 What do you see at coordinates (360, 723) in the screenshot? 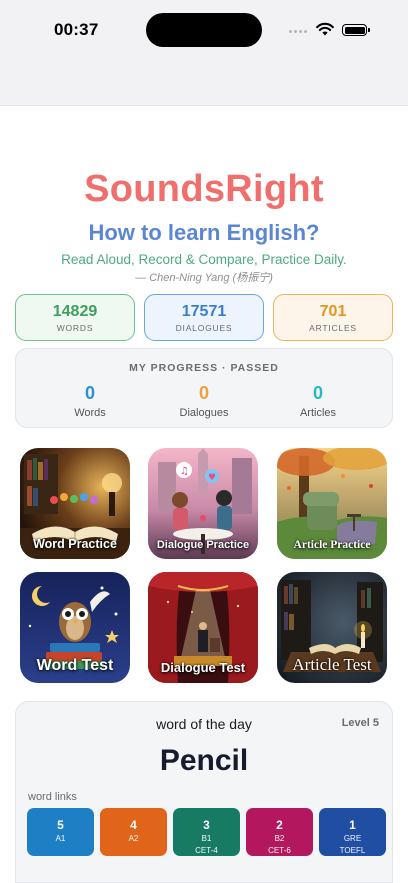
I see `wotd-level: Level 5` at bounding box center [360, 723].